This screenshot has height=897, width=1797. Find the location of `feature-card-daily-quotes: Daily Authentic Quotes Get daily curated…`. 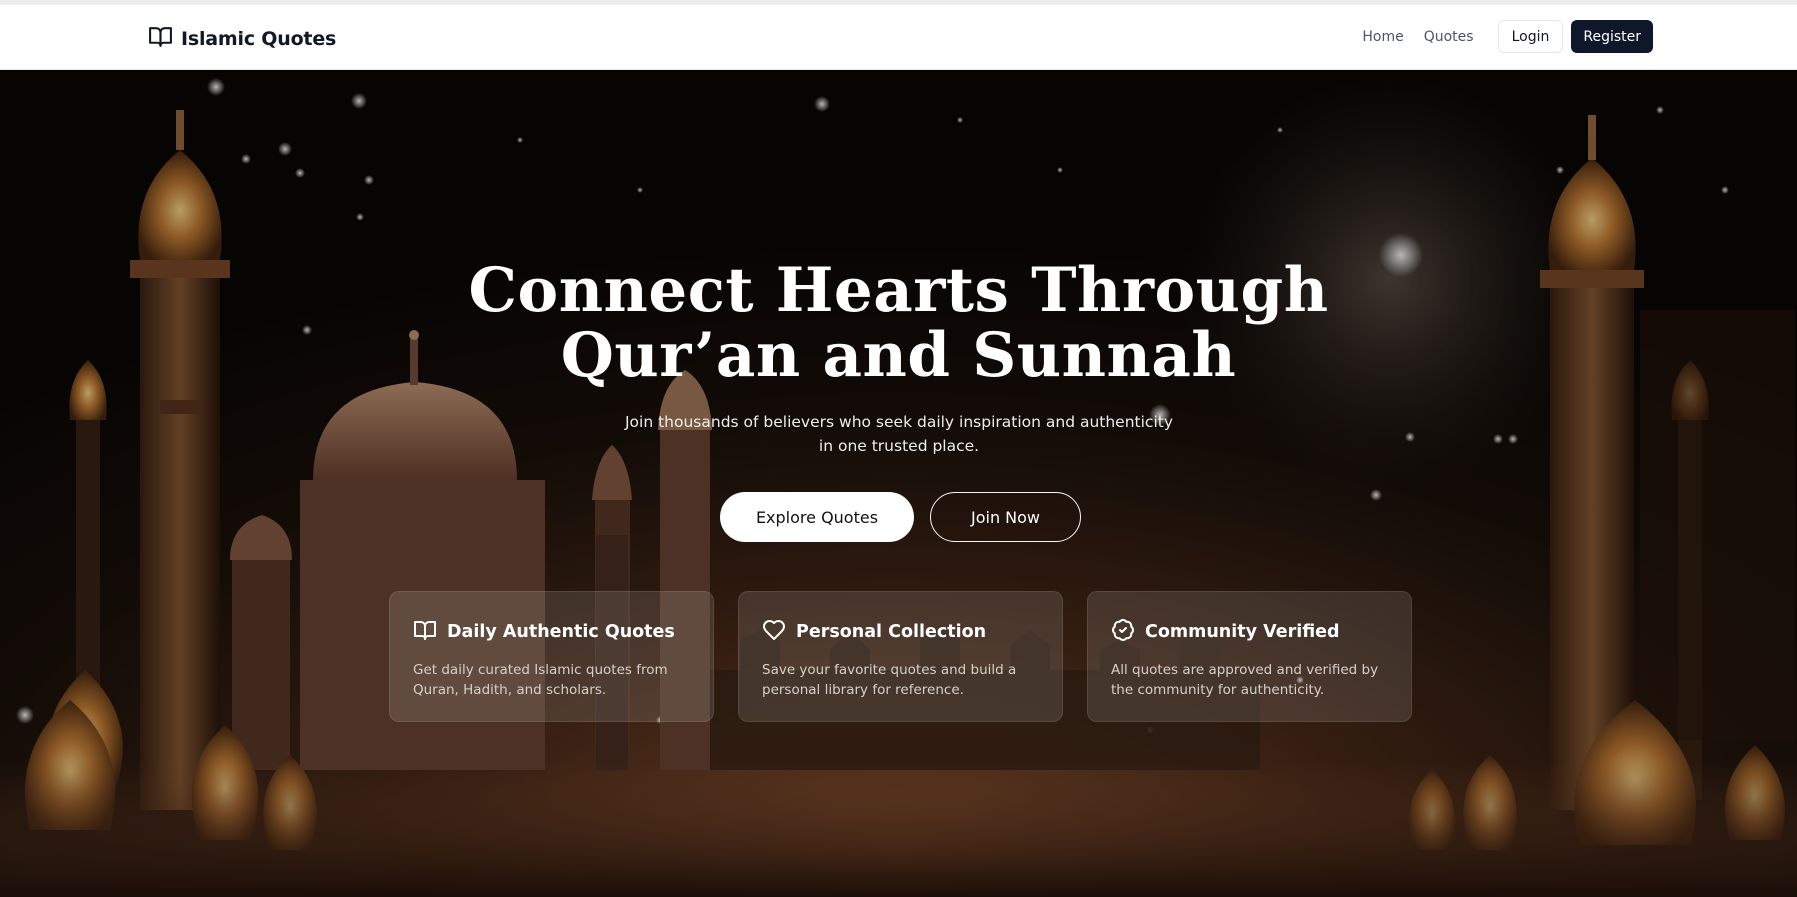

feature-card-daily-quotes: Daily Authentic Quotes Get daily curated… is located at coordinates (551, 656).